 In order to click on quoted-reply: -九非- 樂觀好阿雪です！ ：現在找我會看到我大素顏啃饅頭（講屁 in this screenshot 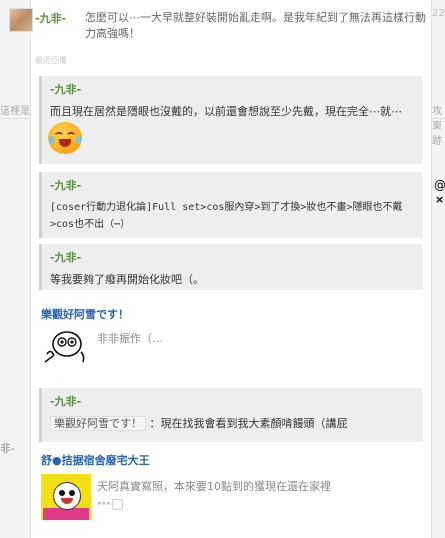, I will do `click(231, 415)`.